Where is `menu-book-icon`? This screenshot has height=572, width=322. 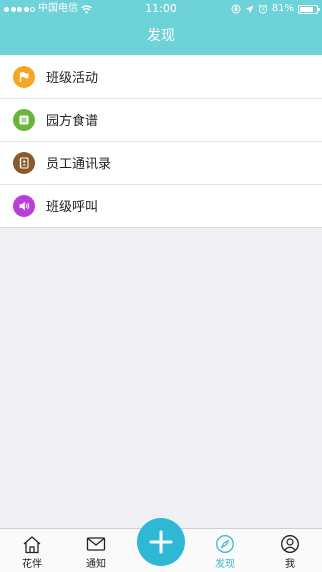 menu-book-icon is located at coordinates (24, 119).